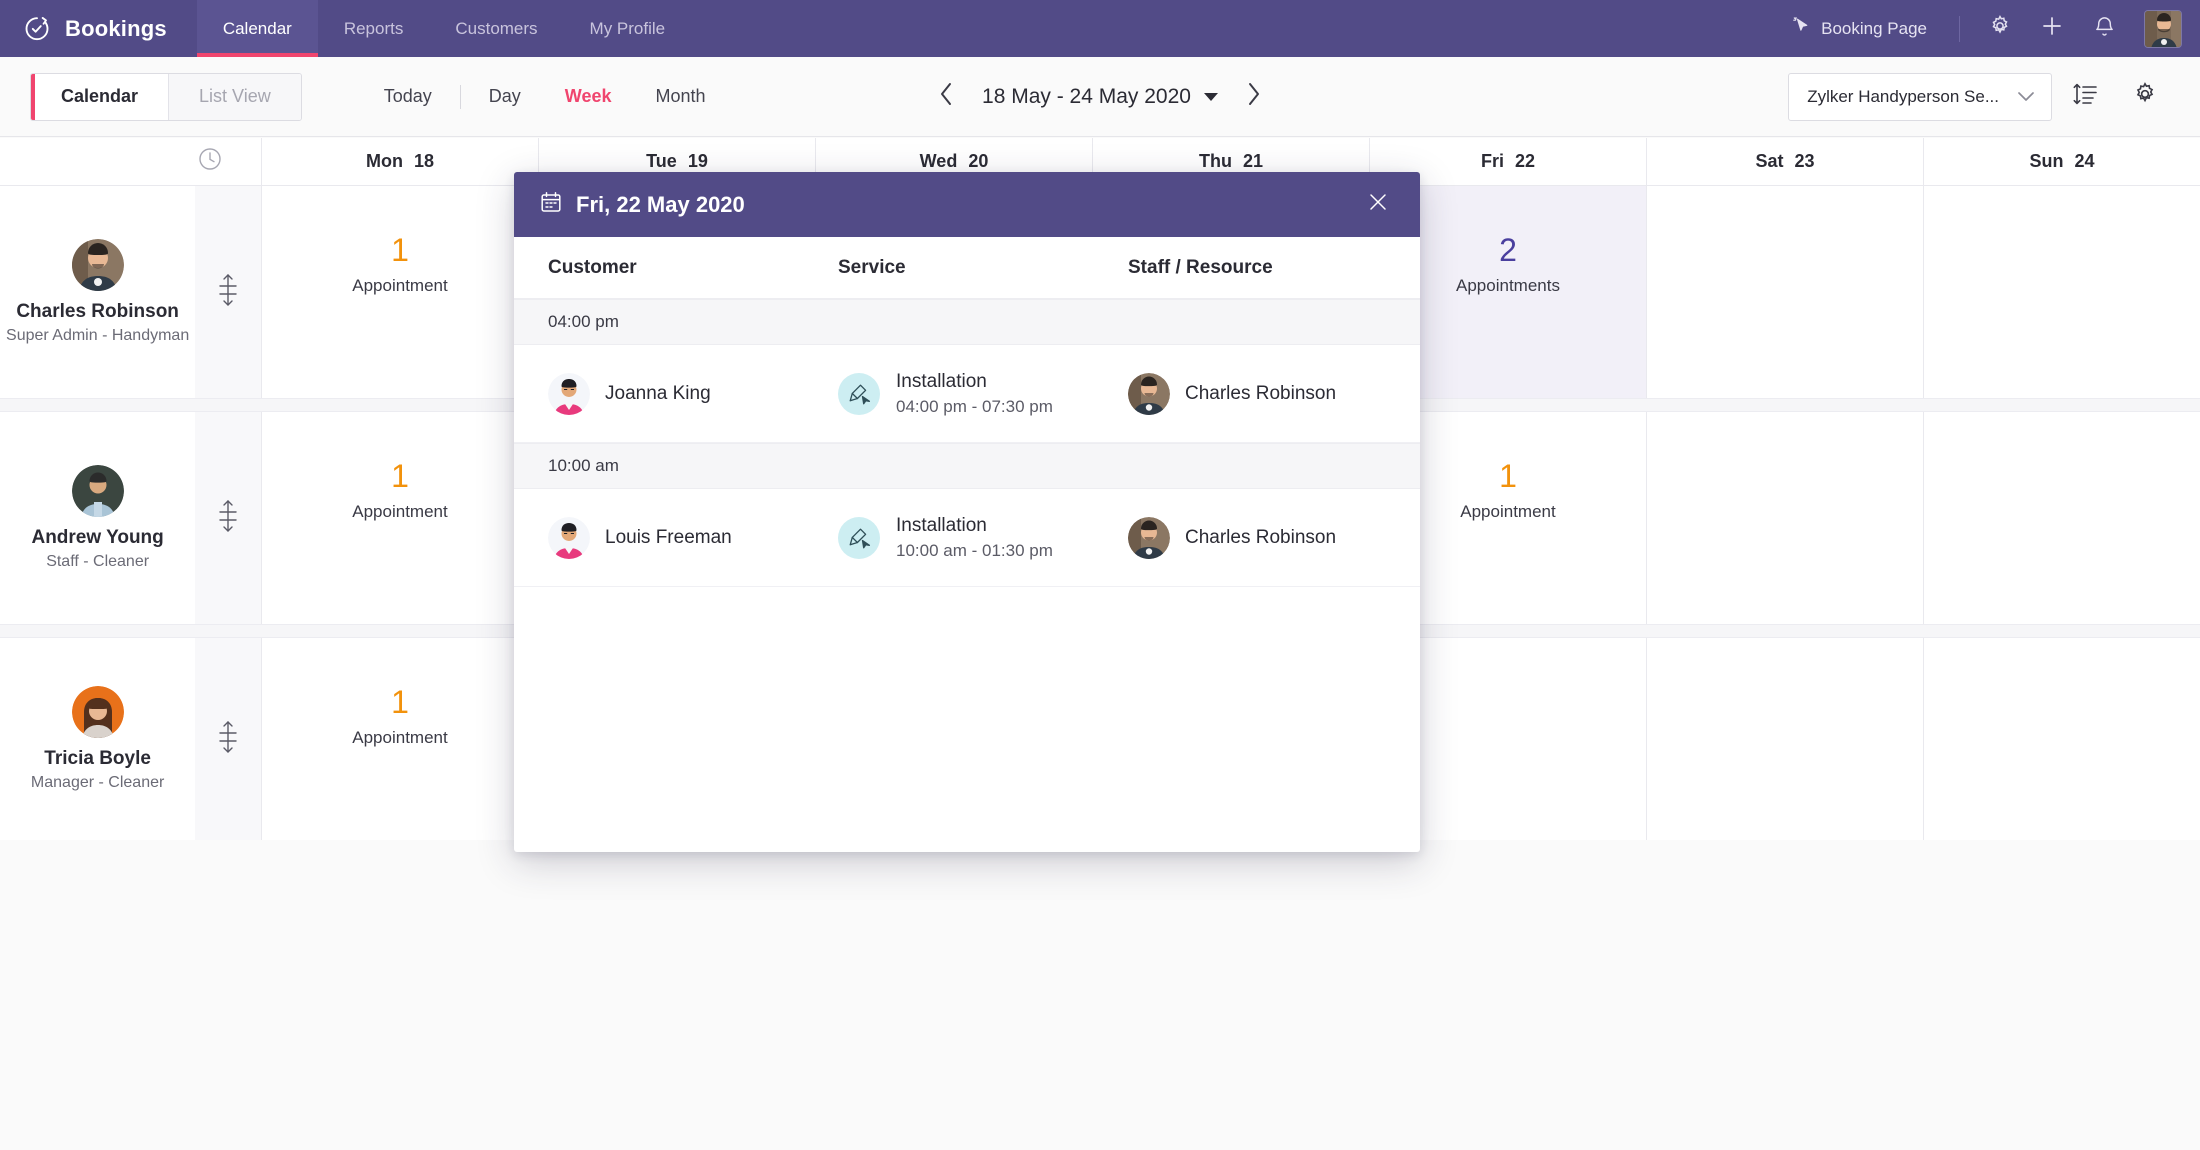 The height and width of the screenshot is (1150, 2200). Describe the element at coordinates (97, 292) in the screenshot. I see `staff-info: Charles Robinson Super Admin - Handyman` at that location.